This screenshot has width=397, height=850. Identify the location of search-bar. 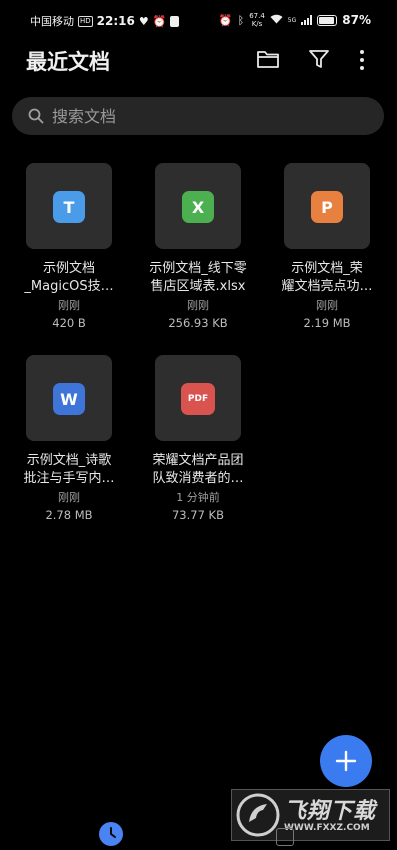
(198, 116).